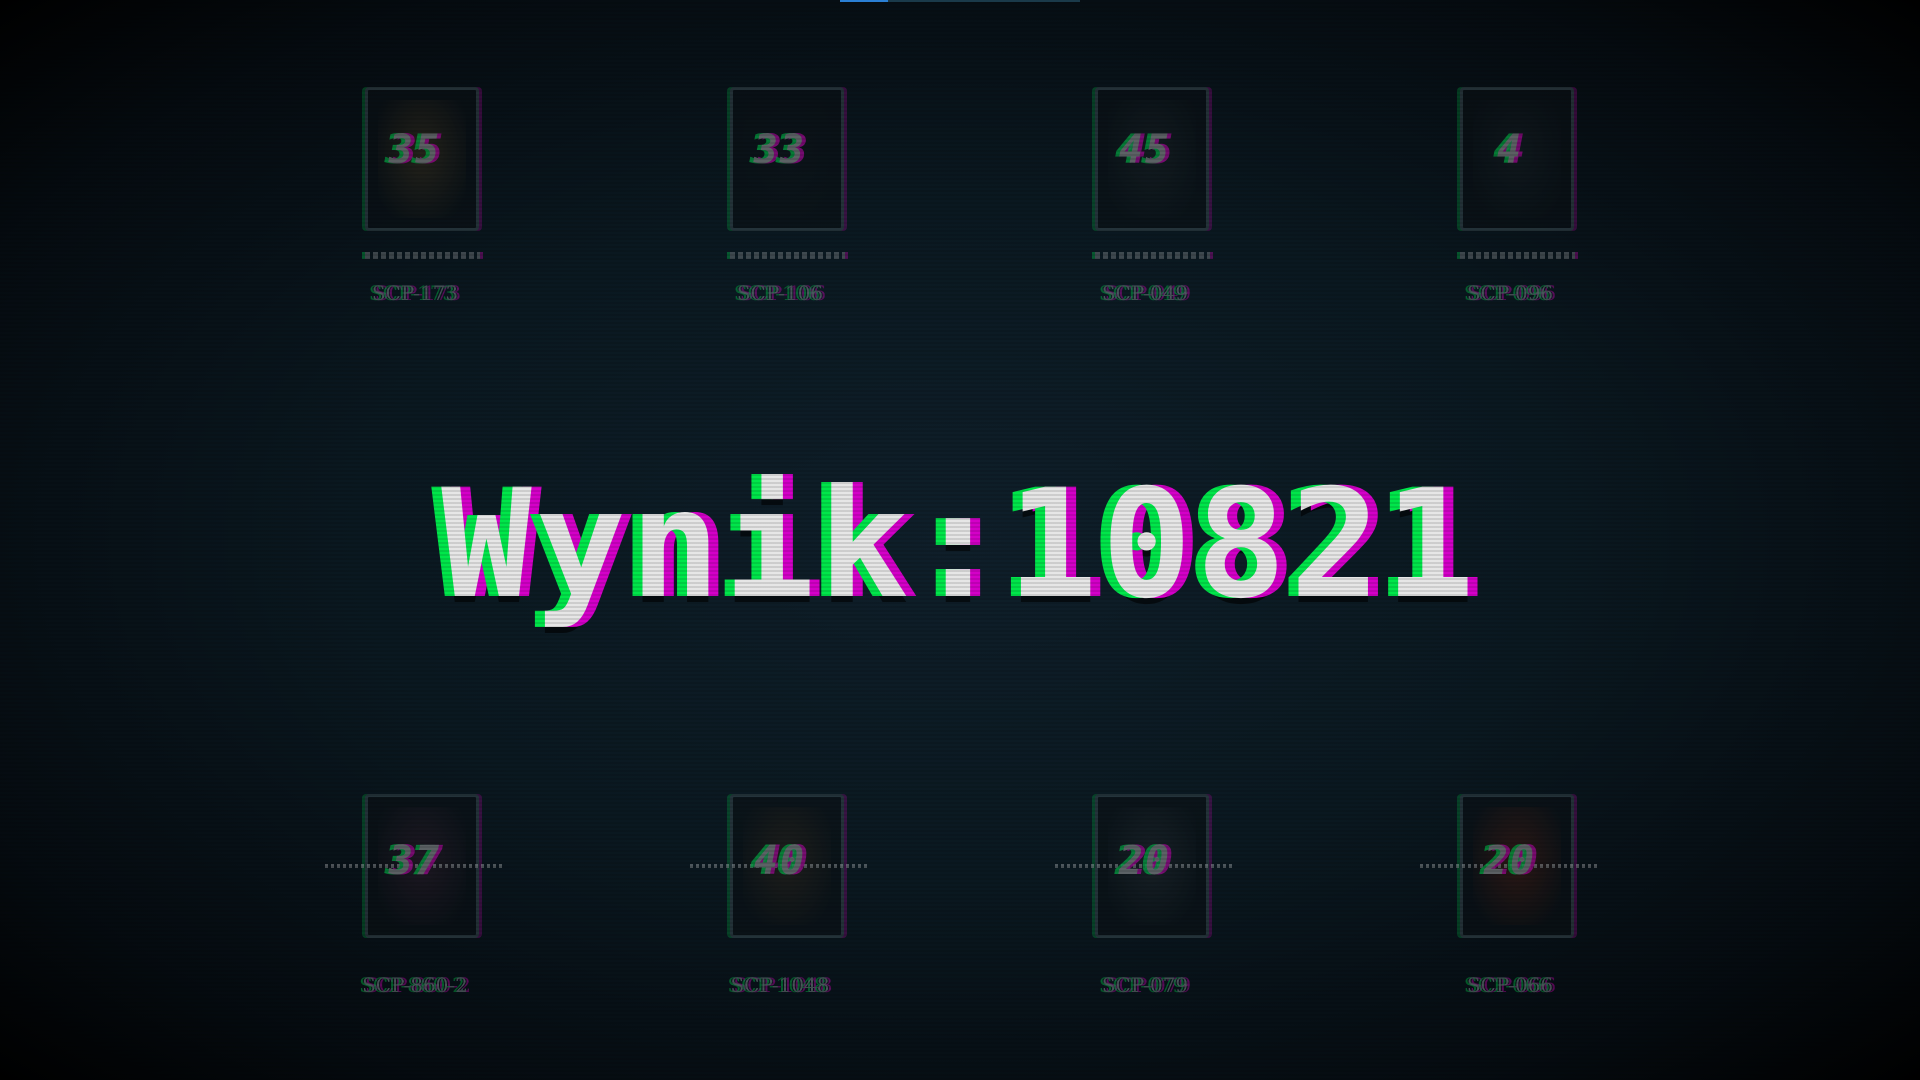 The width and height of the screenshot is (1920, 1080). I want to click on loading-progress-bar, so click(960, 1).